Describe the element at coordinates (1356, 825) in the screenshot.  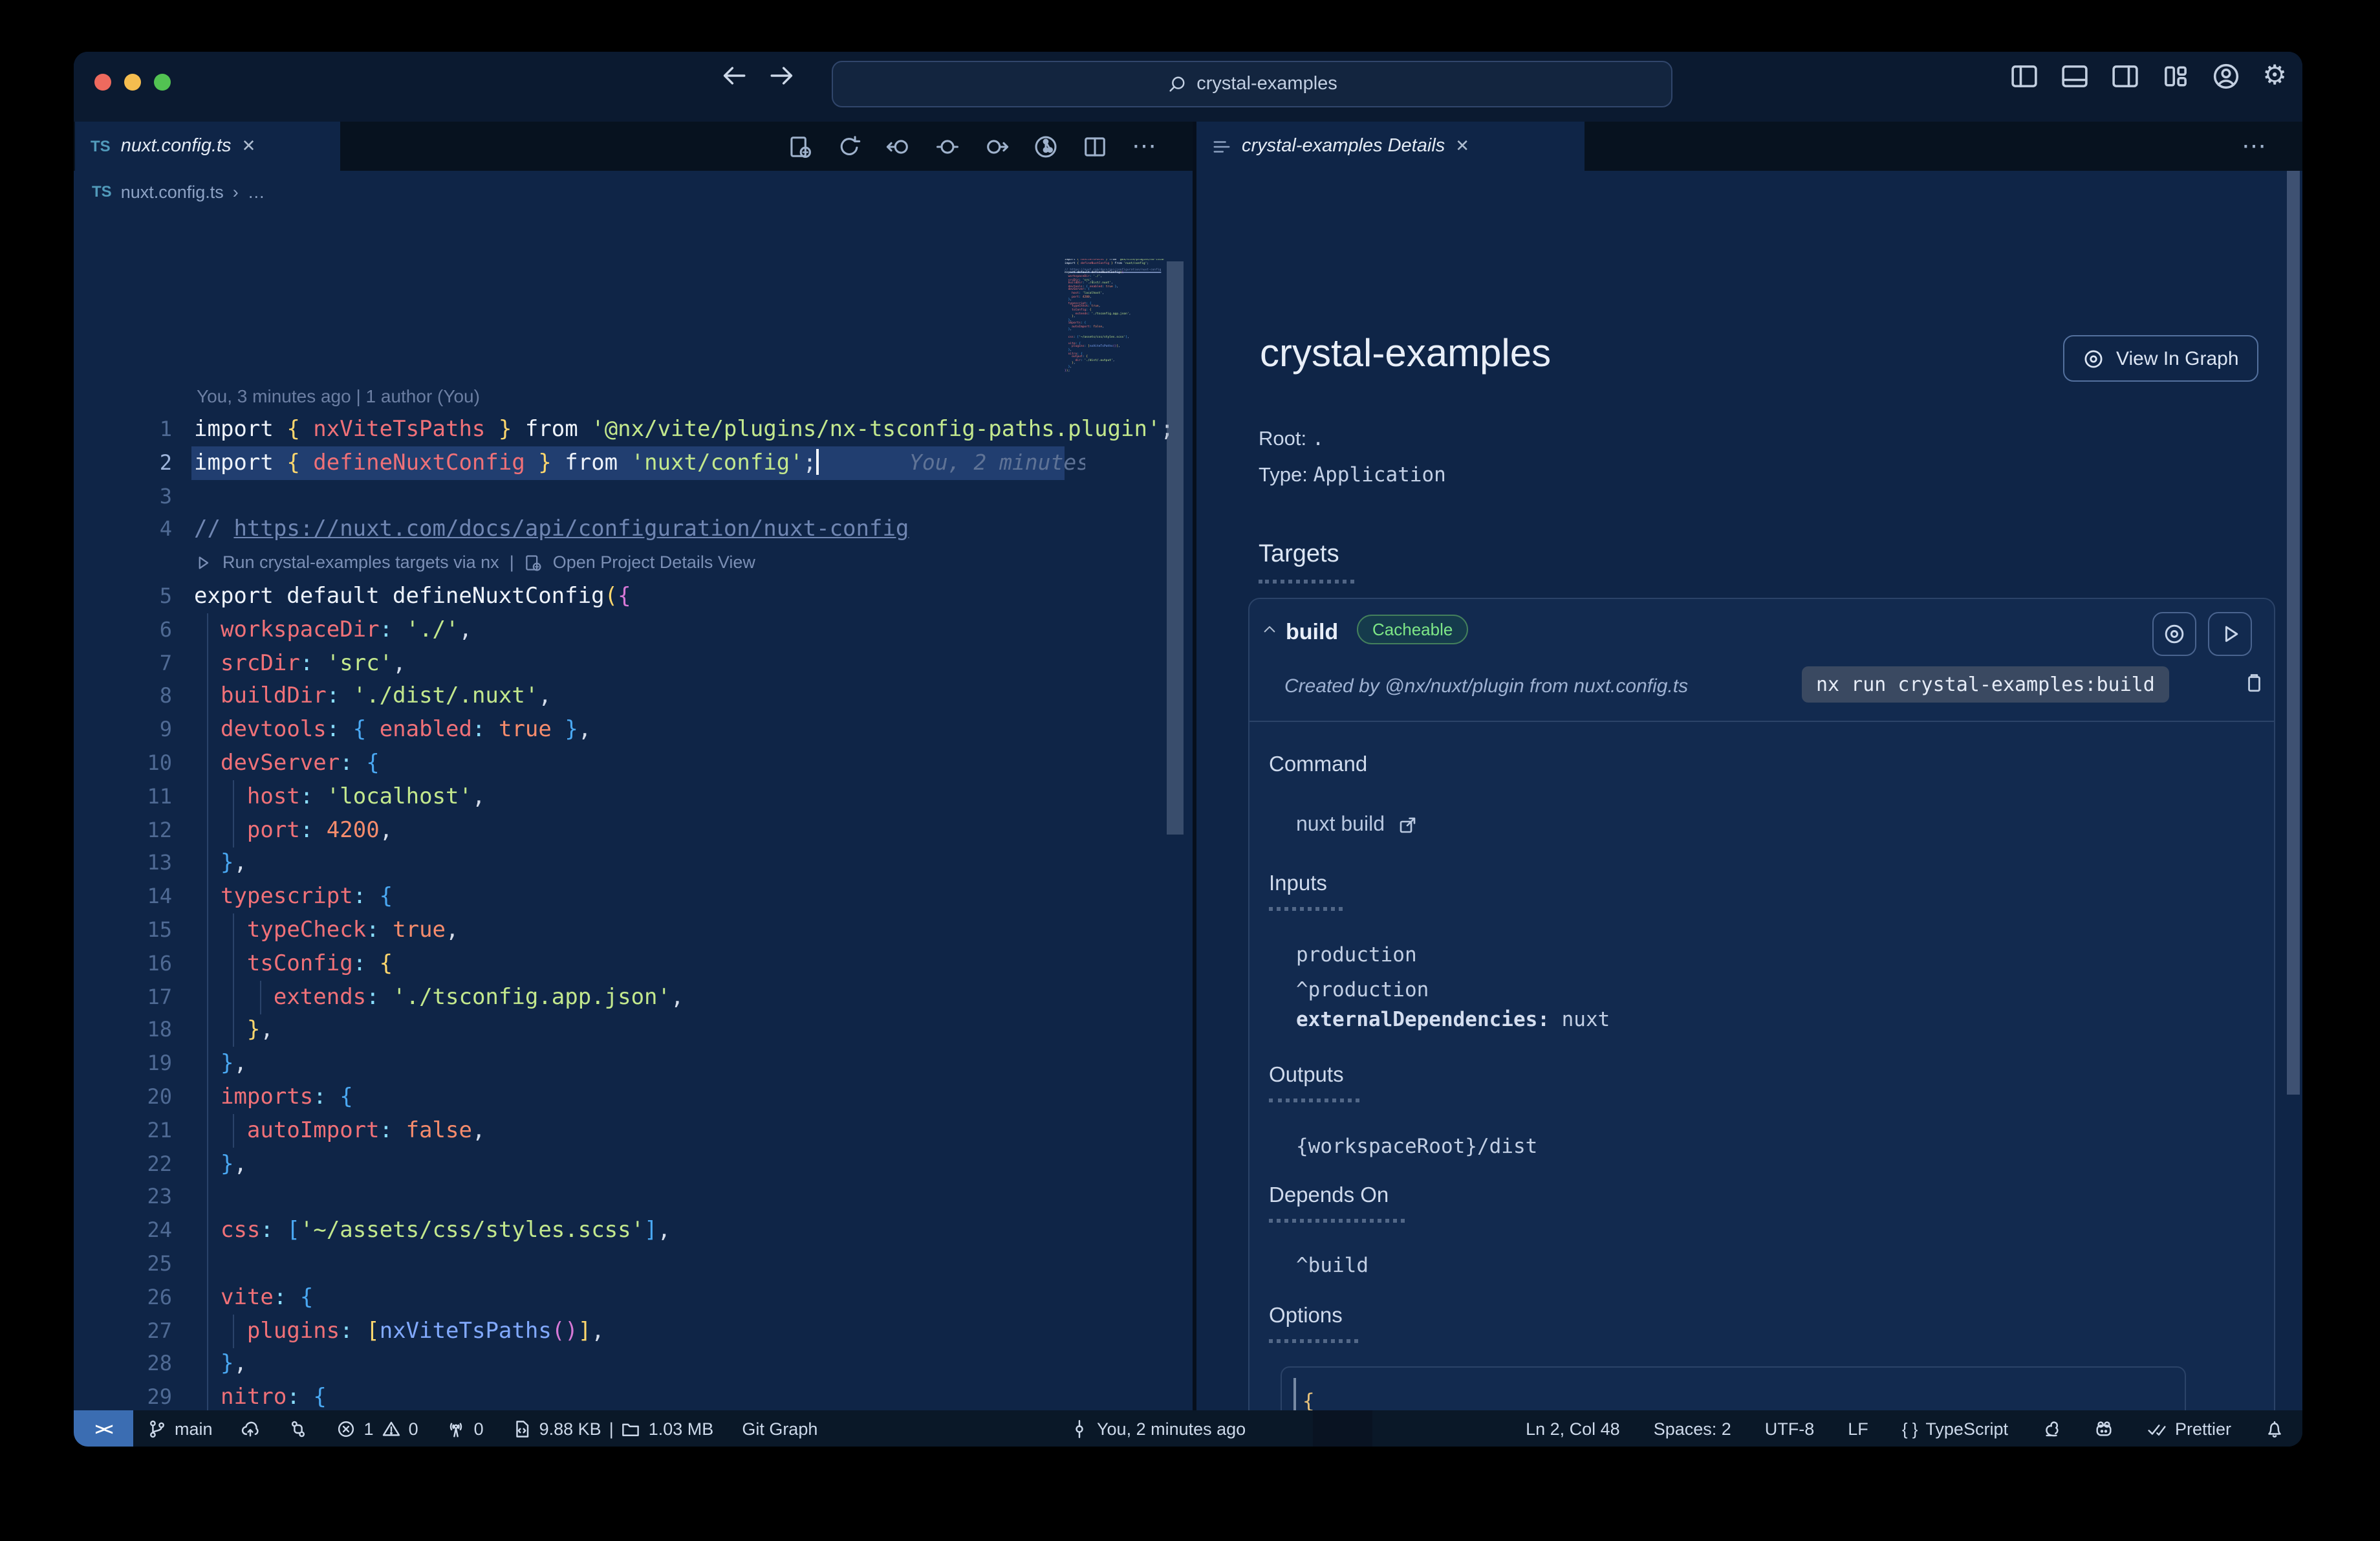
I see `command-value: nuxt build` at that location.